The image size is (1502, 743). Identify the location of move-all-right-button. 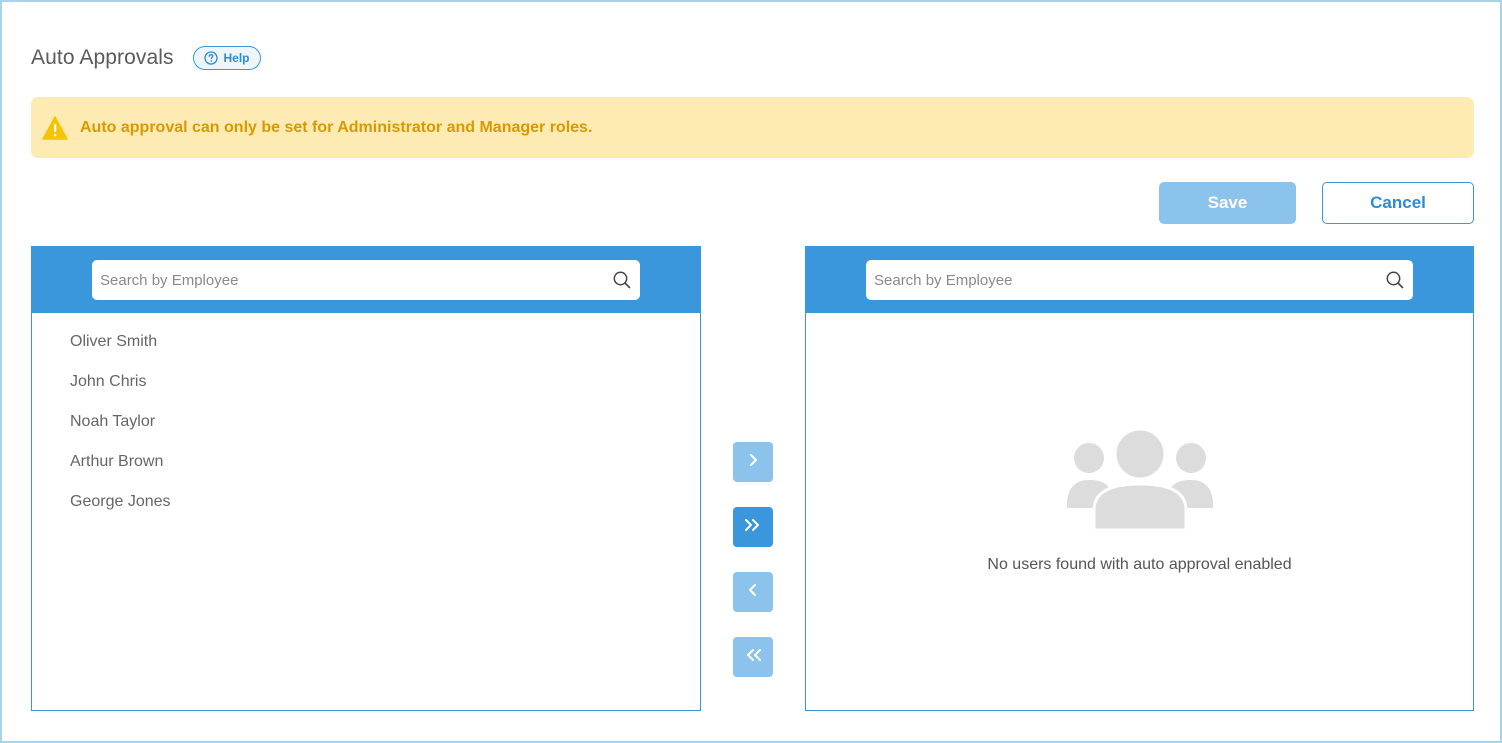
(753, 527).